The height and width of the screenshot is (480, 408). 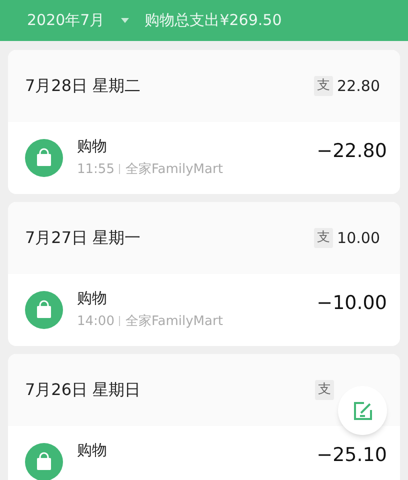 What do you see at coordinates (351, 455) in the screenshot?
I see `transaction-amount: −25.10` at bounding box center [351, 455].